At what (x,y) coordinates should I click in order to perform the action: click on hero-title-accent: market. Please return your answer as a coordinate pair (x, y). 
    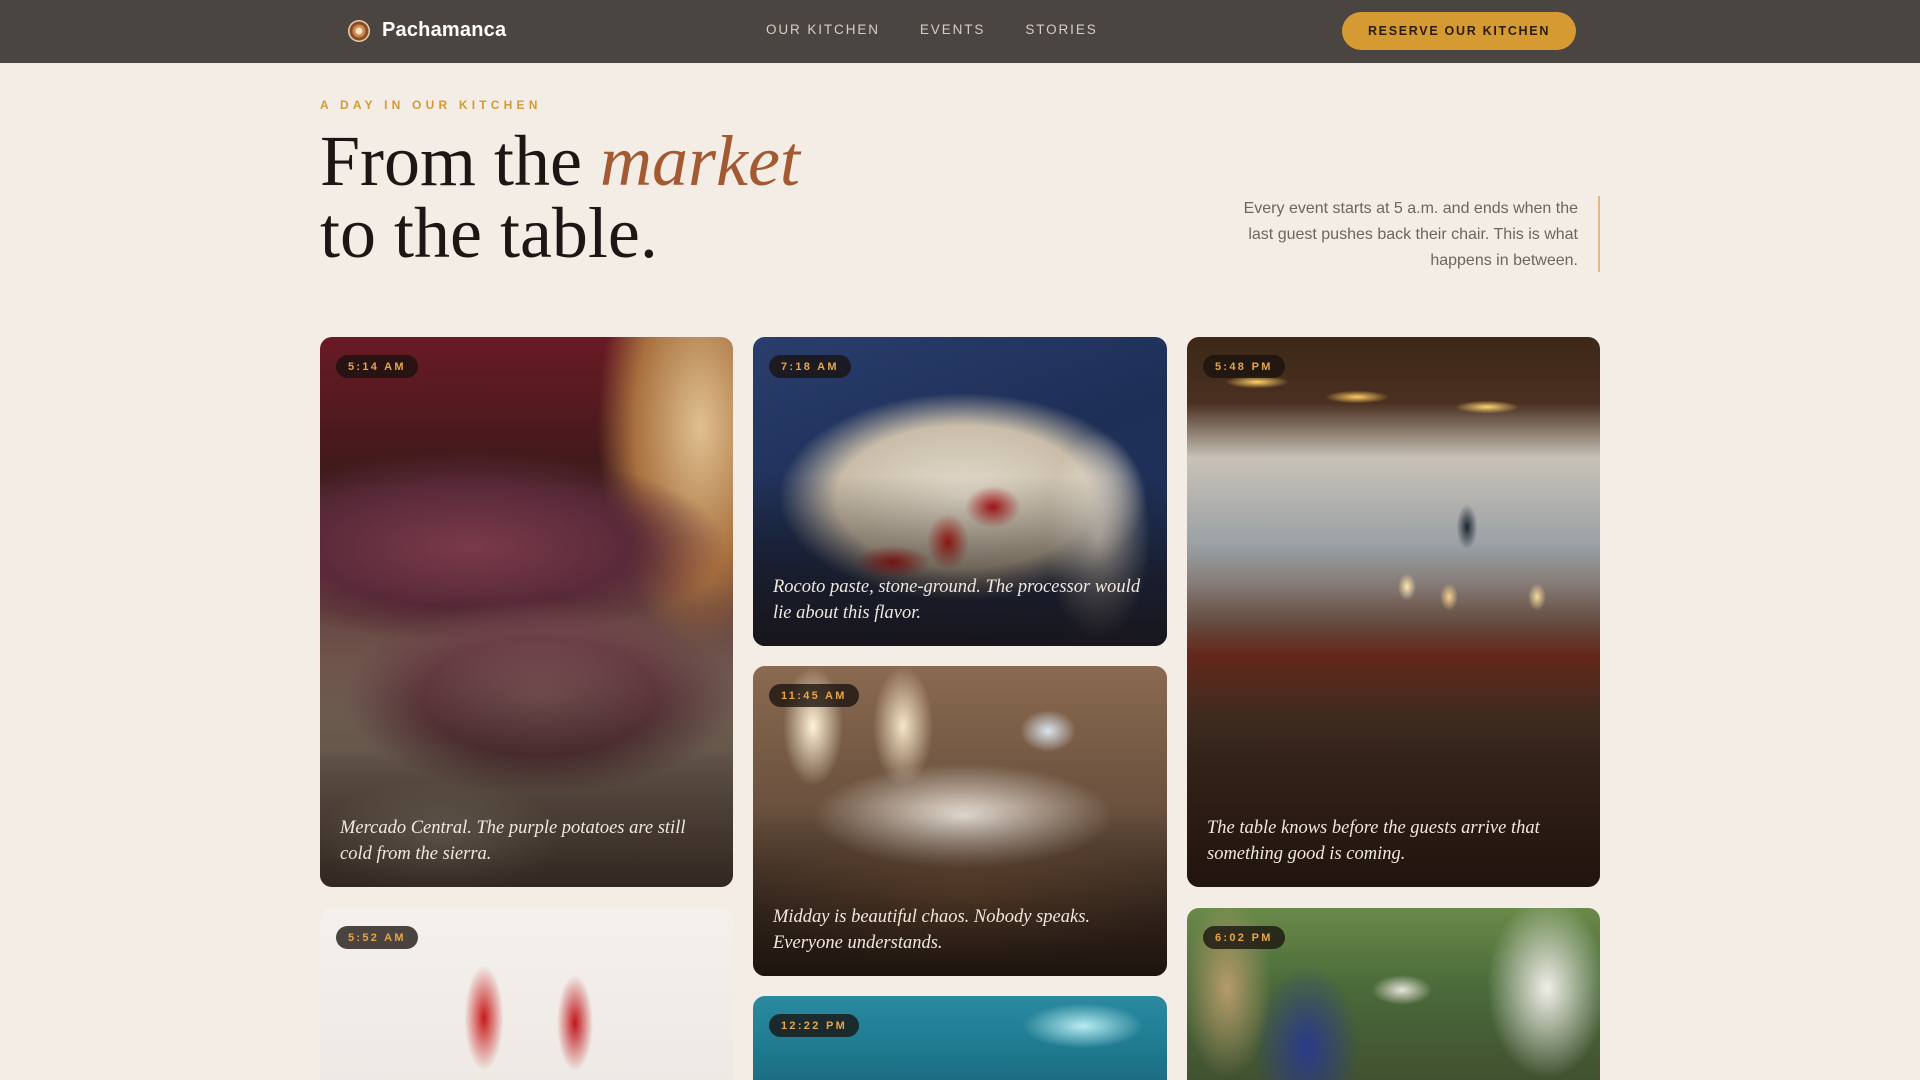
    Looking at the image, I should click on (699, 161).